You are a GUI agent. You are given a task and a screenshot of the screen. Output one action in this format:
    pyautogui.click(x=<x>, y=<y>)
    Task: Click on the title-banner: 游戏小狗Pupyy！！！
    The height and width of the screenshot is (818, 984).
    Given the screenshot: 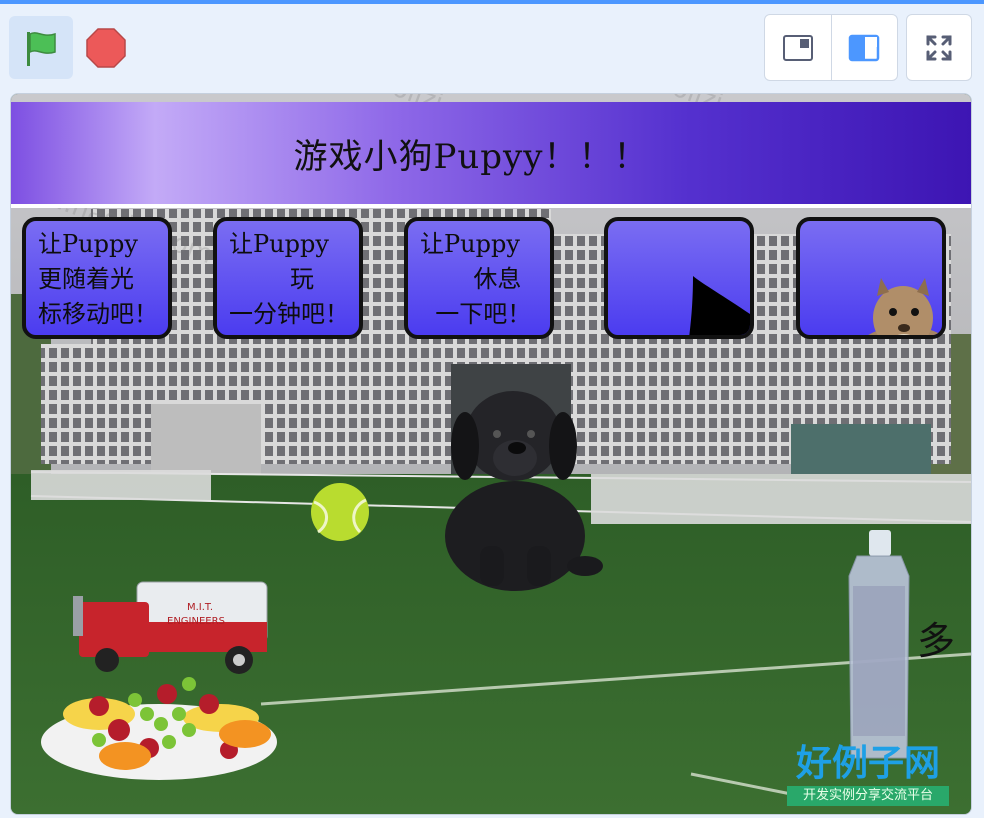 What is the action you would take?
    pyautogui.click(x=491, y=155)
    